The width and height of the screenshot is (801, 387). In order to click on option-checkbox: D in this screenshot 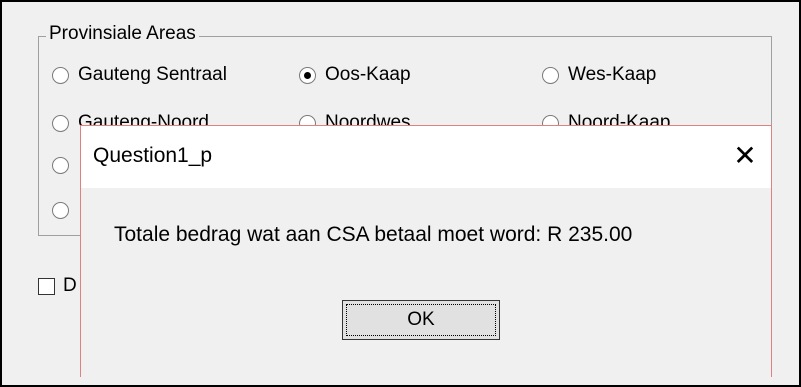, I will do `click(57, 286)`.